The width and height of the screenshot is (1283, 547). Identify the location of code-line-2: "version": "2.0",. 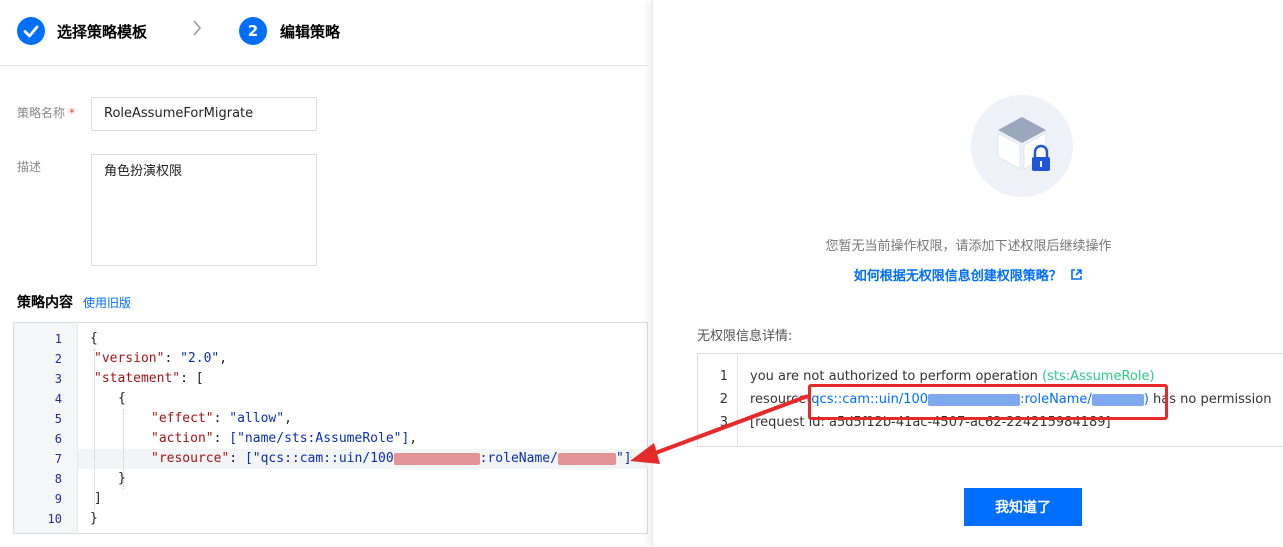
(161, 358).